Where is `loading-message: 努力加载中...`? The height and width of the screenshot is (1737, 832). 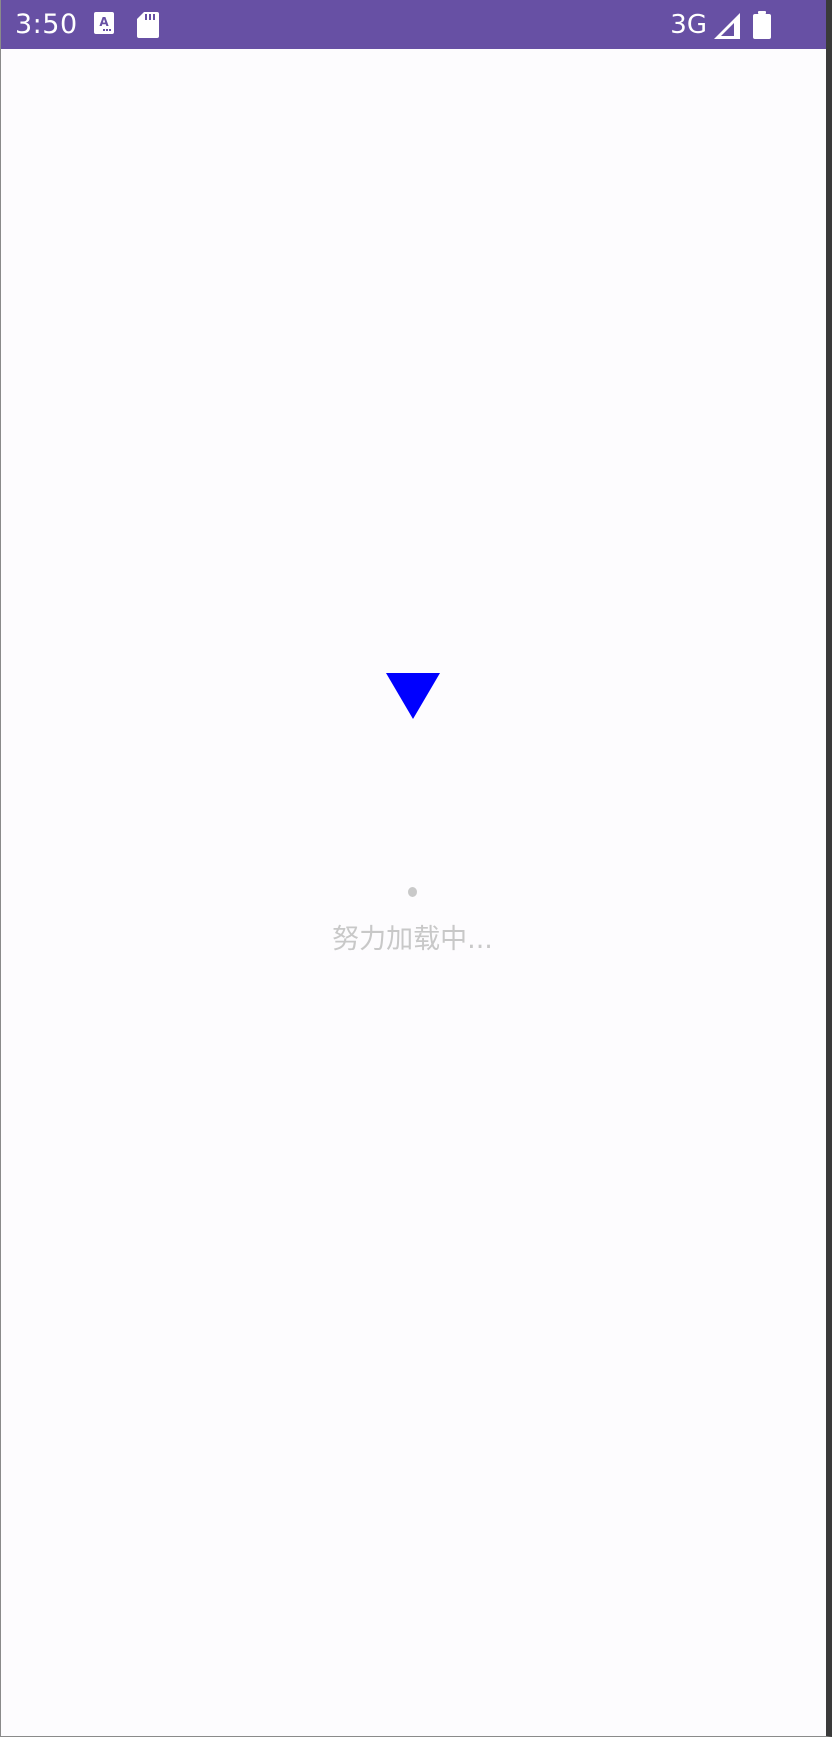 loading-message: 努力加载中... is located at coordinates (412, 939).